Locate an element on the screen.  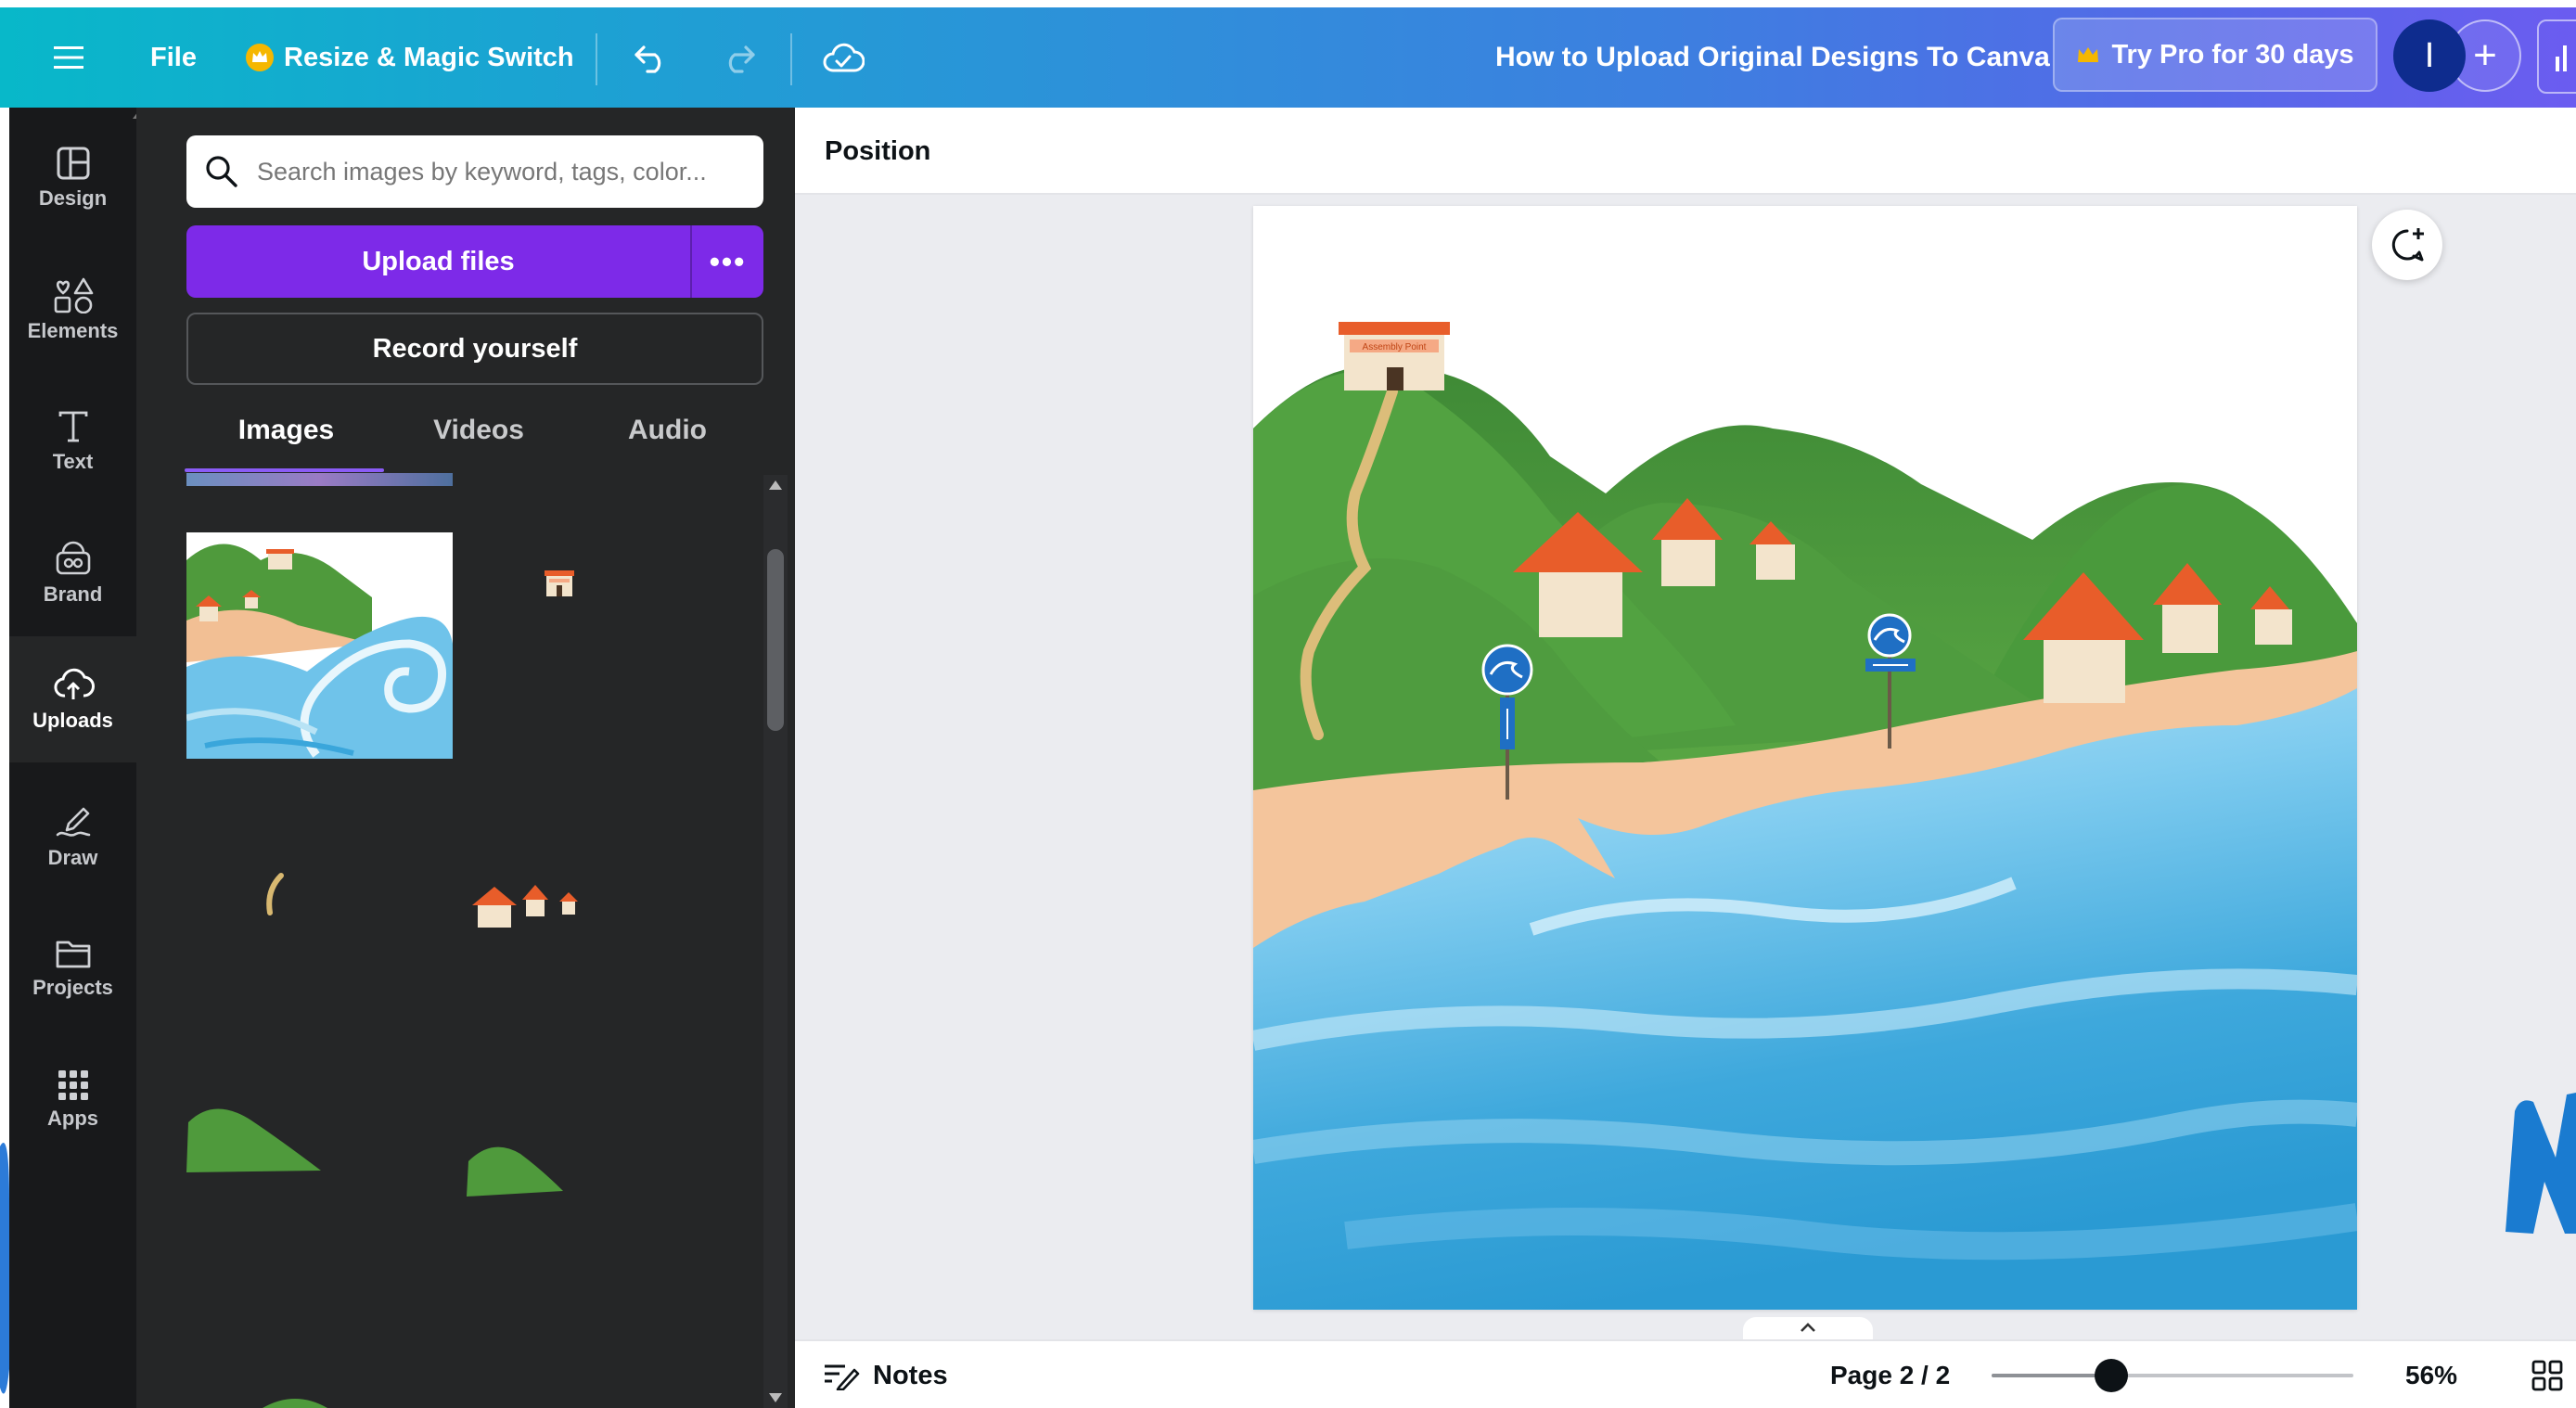
scroll-down-icon is located at coordinates (775, 1397).